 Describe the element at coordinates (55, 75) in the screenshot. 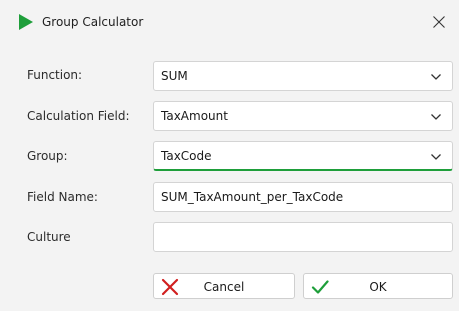

I see `function-label: Function:` at that location.